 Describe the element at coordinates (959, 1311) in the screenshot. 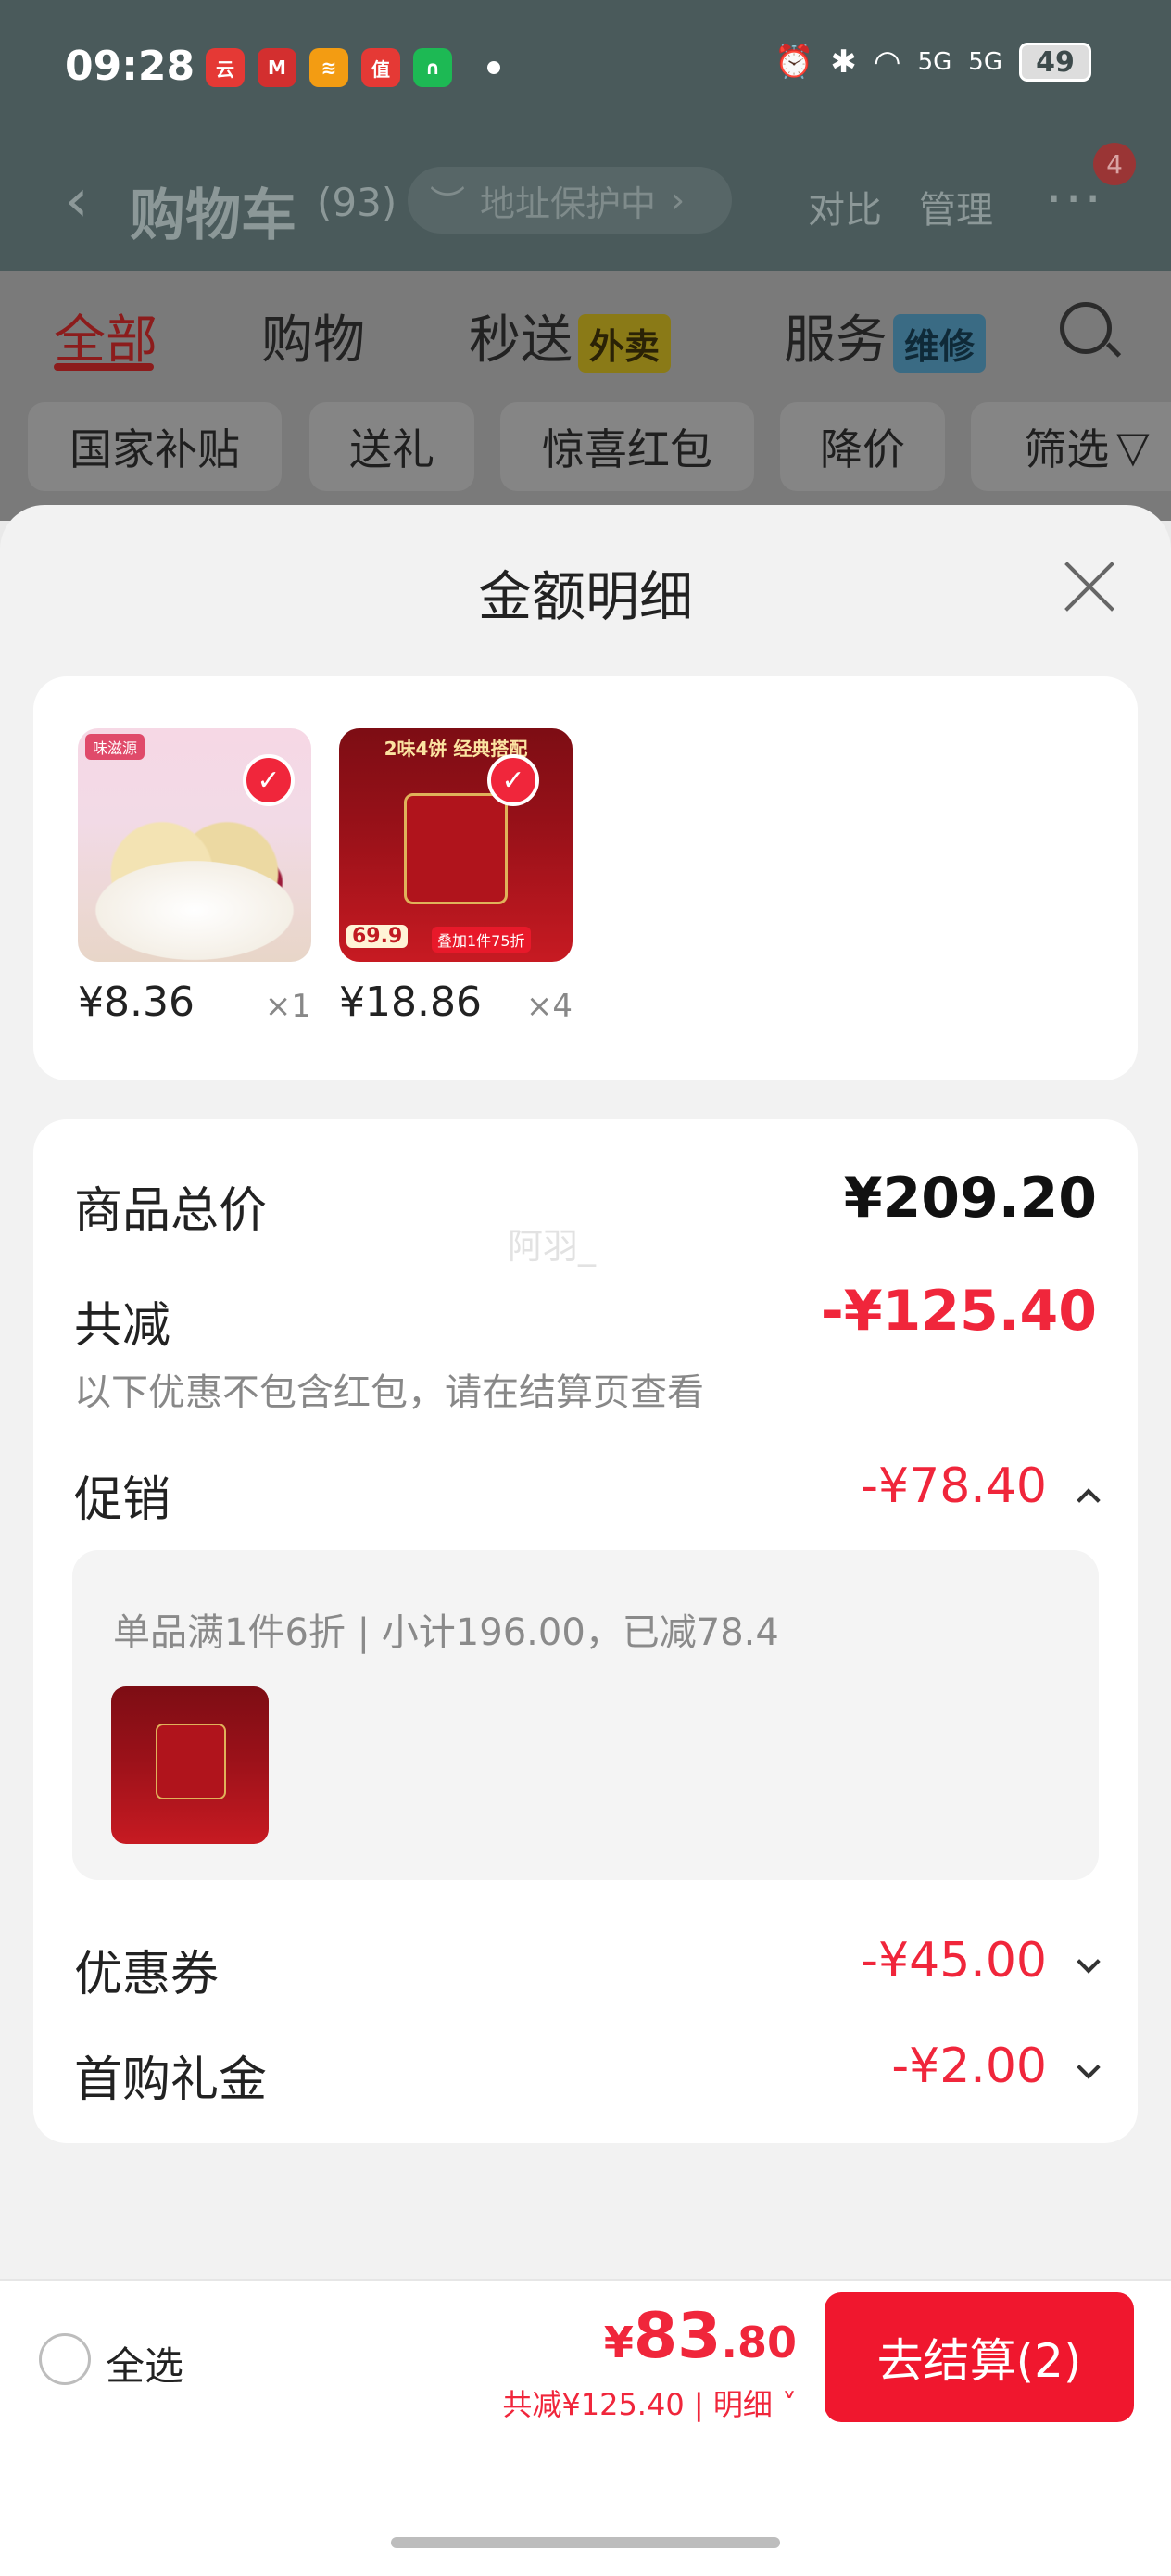

I see `reduce-value: -¥125.40` at that location.